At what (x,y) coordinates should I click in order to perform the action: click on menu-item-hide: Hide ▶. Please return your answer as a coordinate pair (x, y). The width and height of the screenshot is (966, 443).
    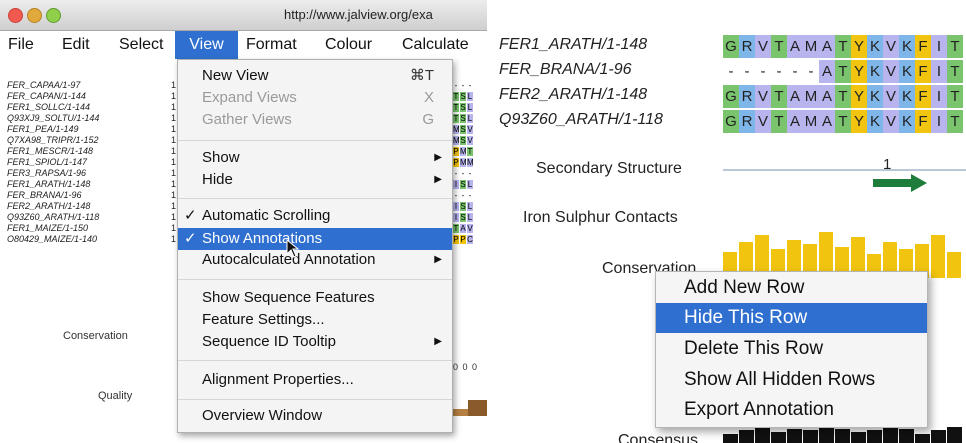
    Looking at the image, I should click on (315, 180).